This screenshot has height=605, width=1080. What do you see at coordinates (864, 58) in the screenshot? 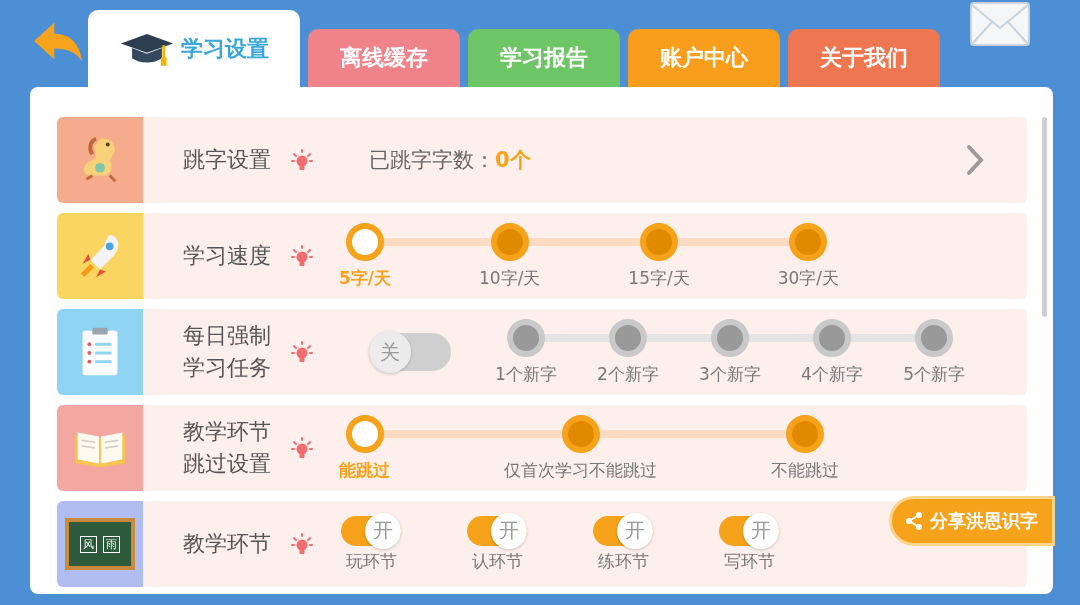
I see `tab: 关于我们` at bounding box center [864, 58].